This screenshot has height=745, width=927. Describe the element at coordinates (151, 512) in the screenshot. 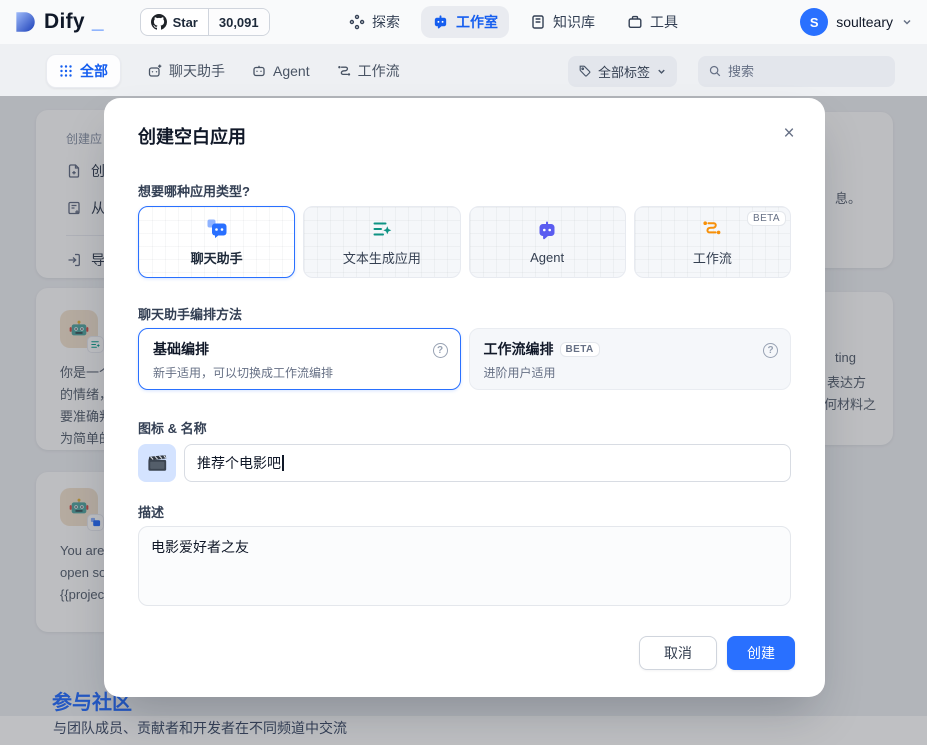

I see `description-label: 描述` at that location.